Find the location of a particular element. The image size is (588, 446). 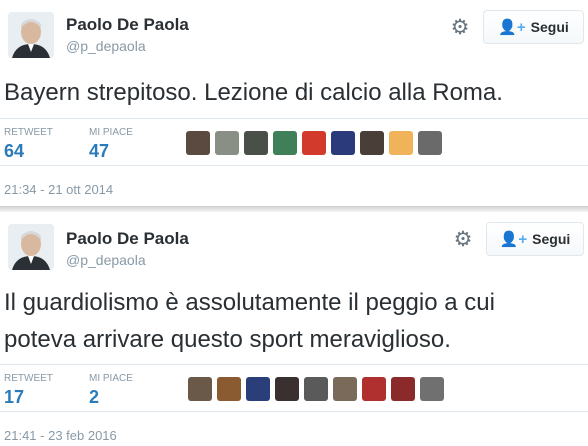

retweet-count: 17 is located at coordinates (14, 397).